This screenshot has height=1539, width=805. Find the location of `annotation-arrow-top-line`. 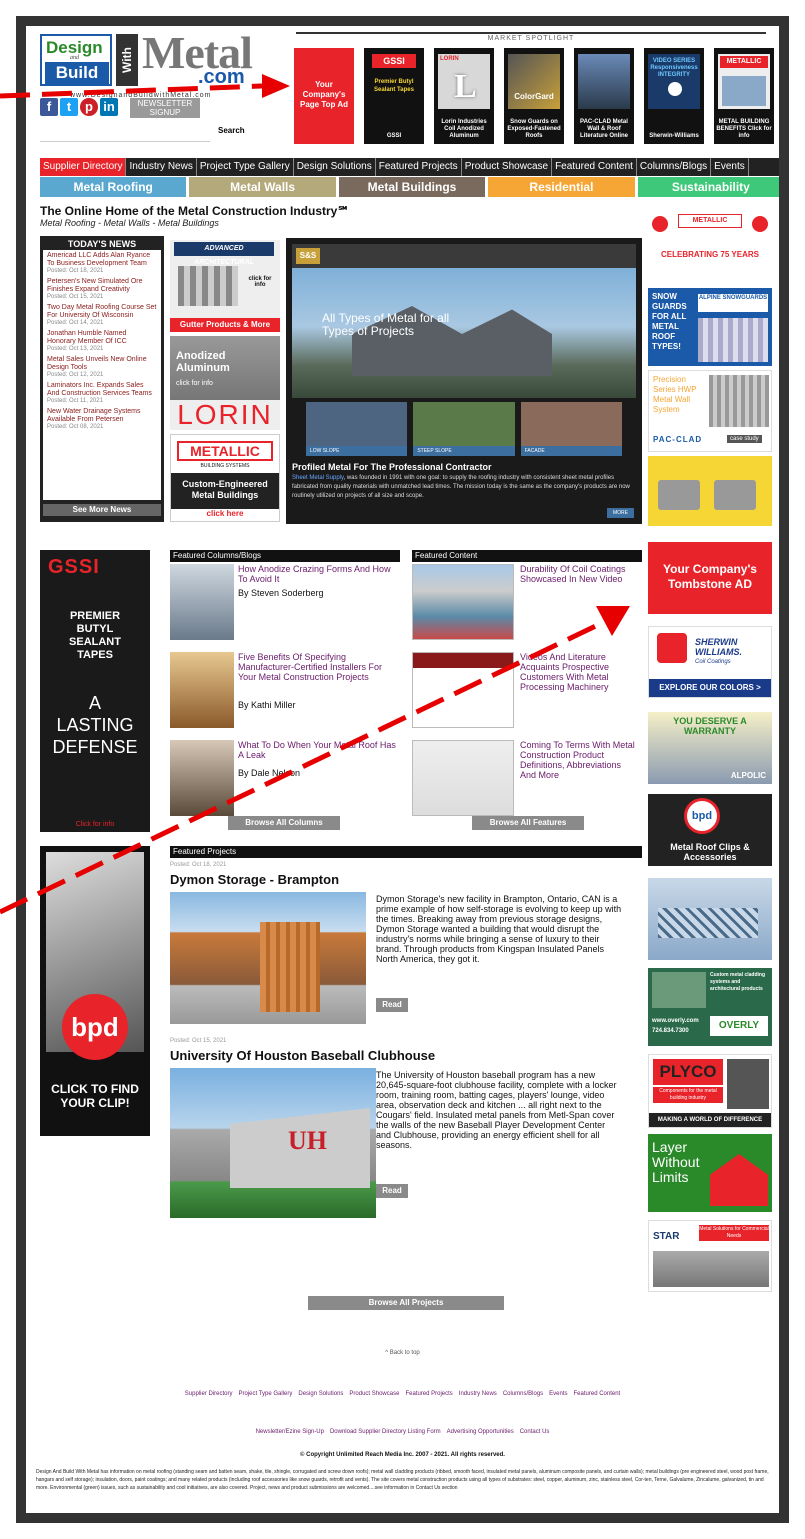

annotation-arrow-top-line is located at coordinates (131, 91).